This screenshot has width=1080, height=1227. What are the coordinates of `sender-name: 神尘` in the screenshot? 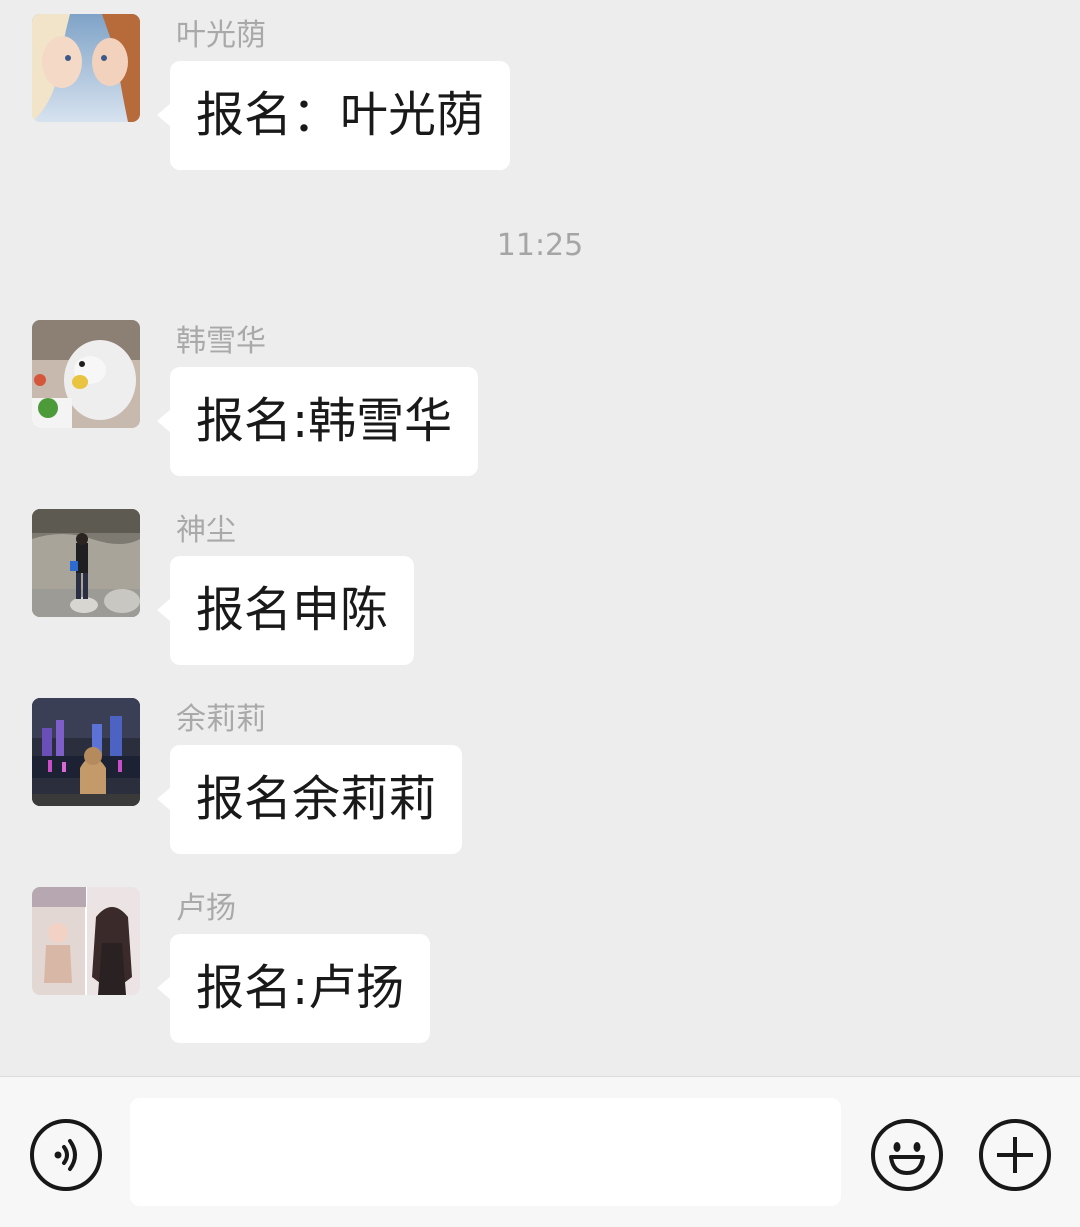 It's located at (206, 530).